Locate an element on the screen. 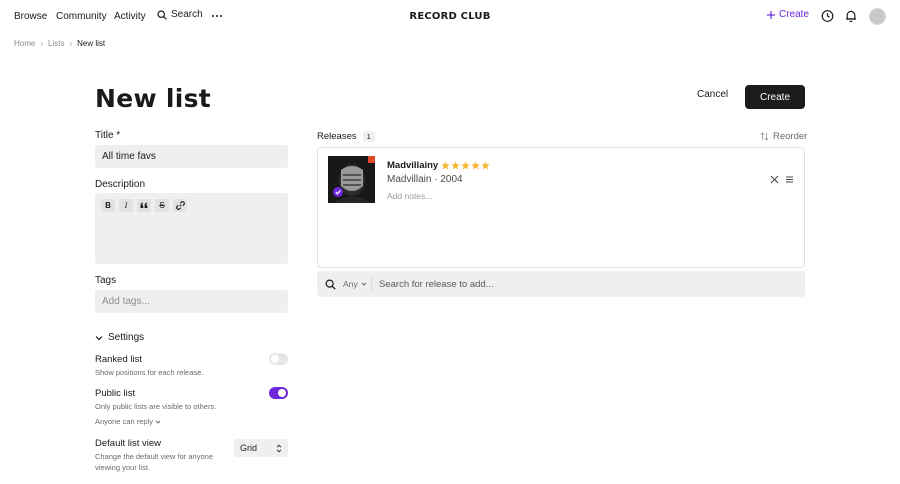  ranked-list-toggle is located at coordinates (278, 359).